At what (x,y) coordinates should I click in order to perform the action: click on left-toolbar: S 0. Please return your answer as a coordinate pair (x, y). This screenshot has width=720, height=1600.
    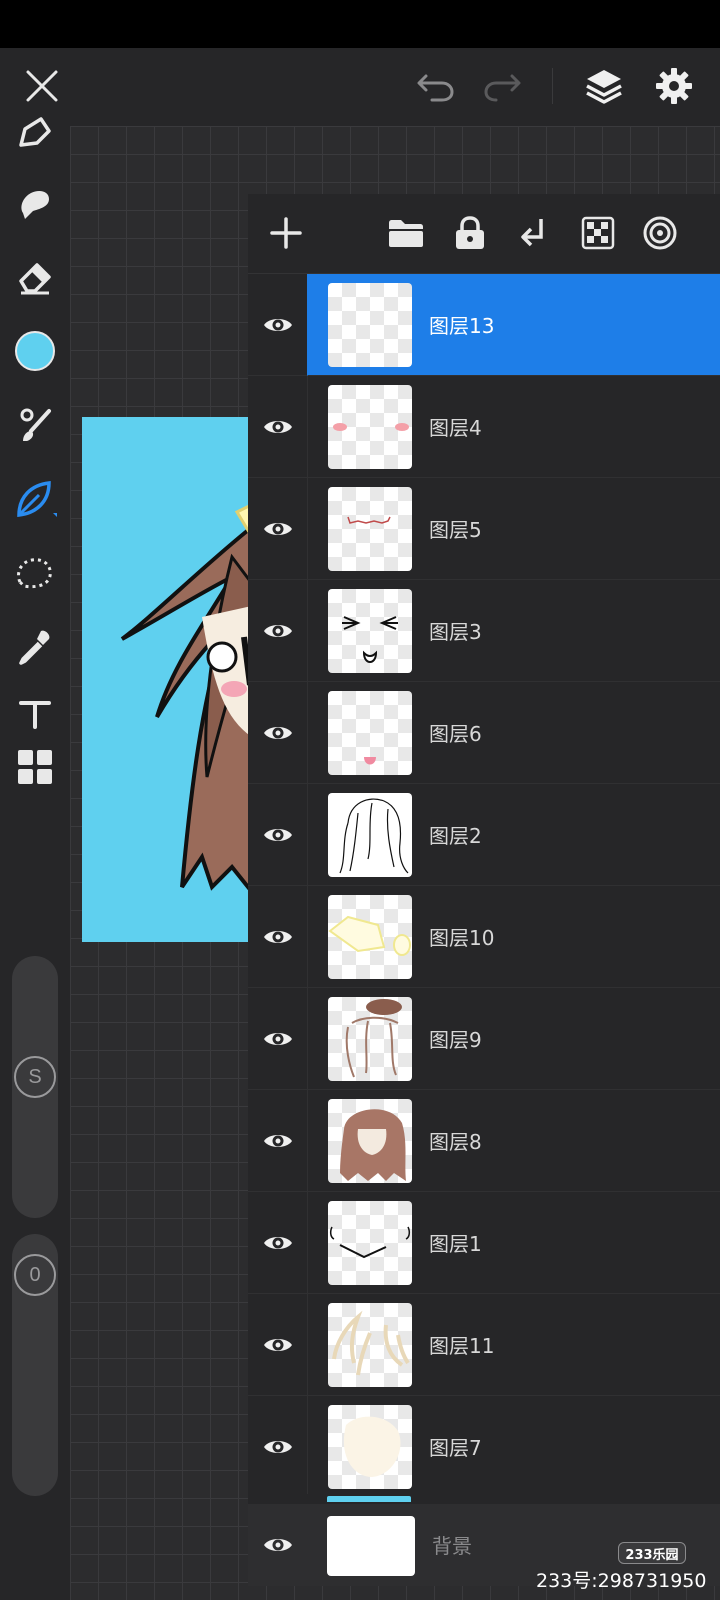
    Looking at the image, I should click on (35, 858).